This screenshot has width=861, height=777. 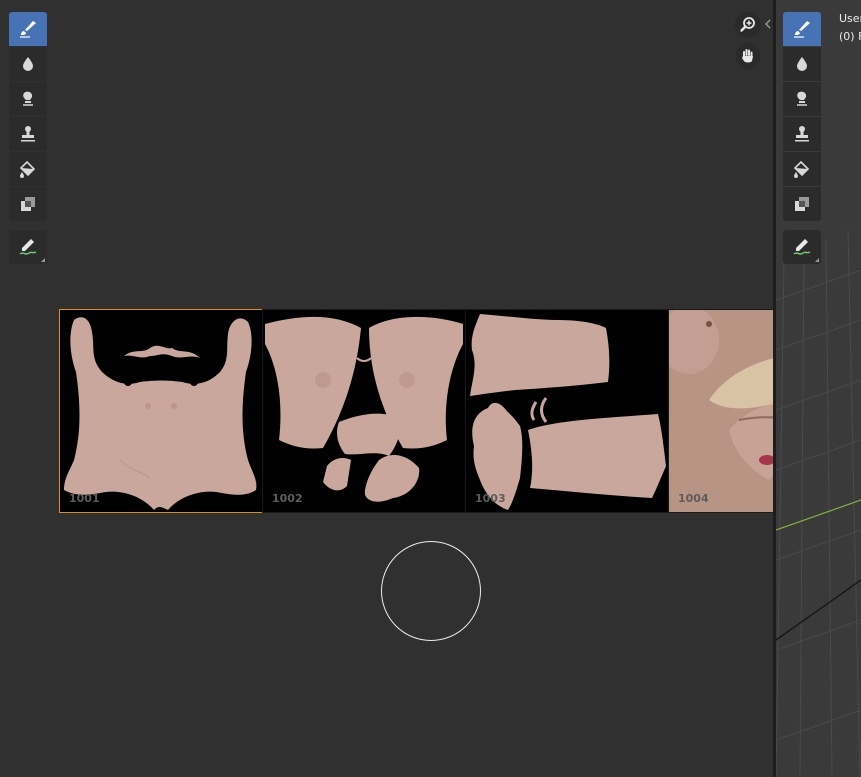 I want to click on arms-uv-island, so click(x=568, y=412).